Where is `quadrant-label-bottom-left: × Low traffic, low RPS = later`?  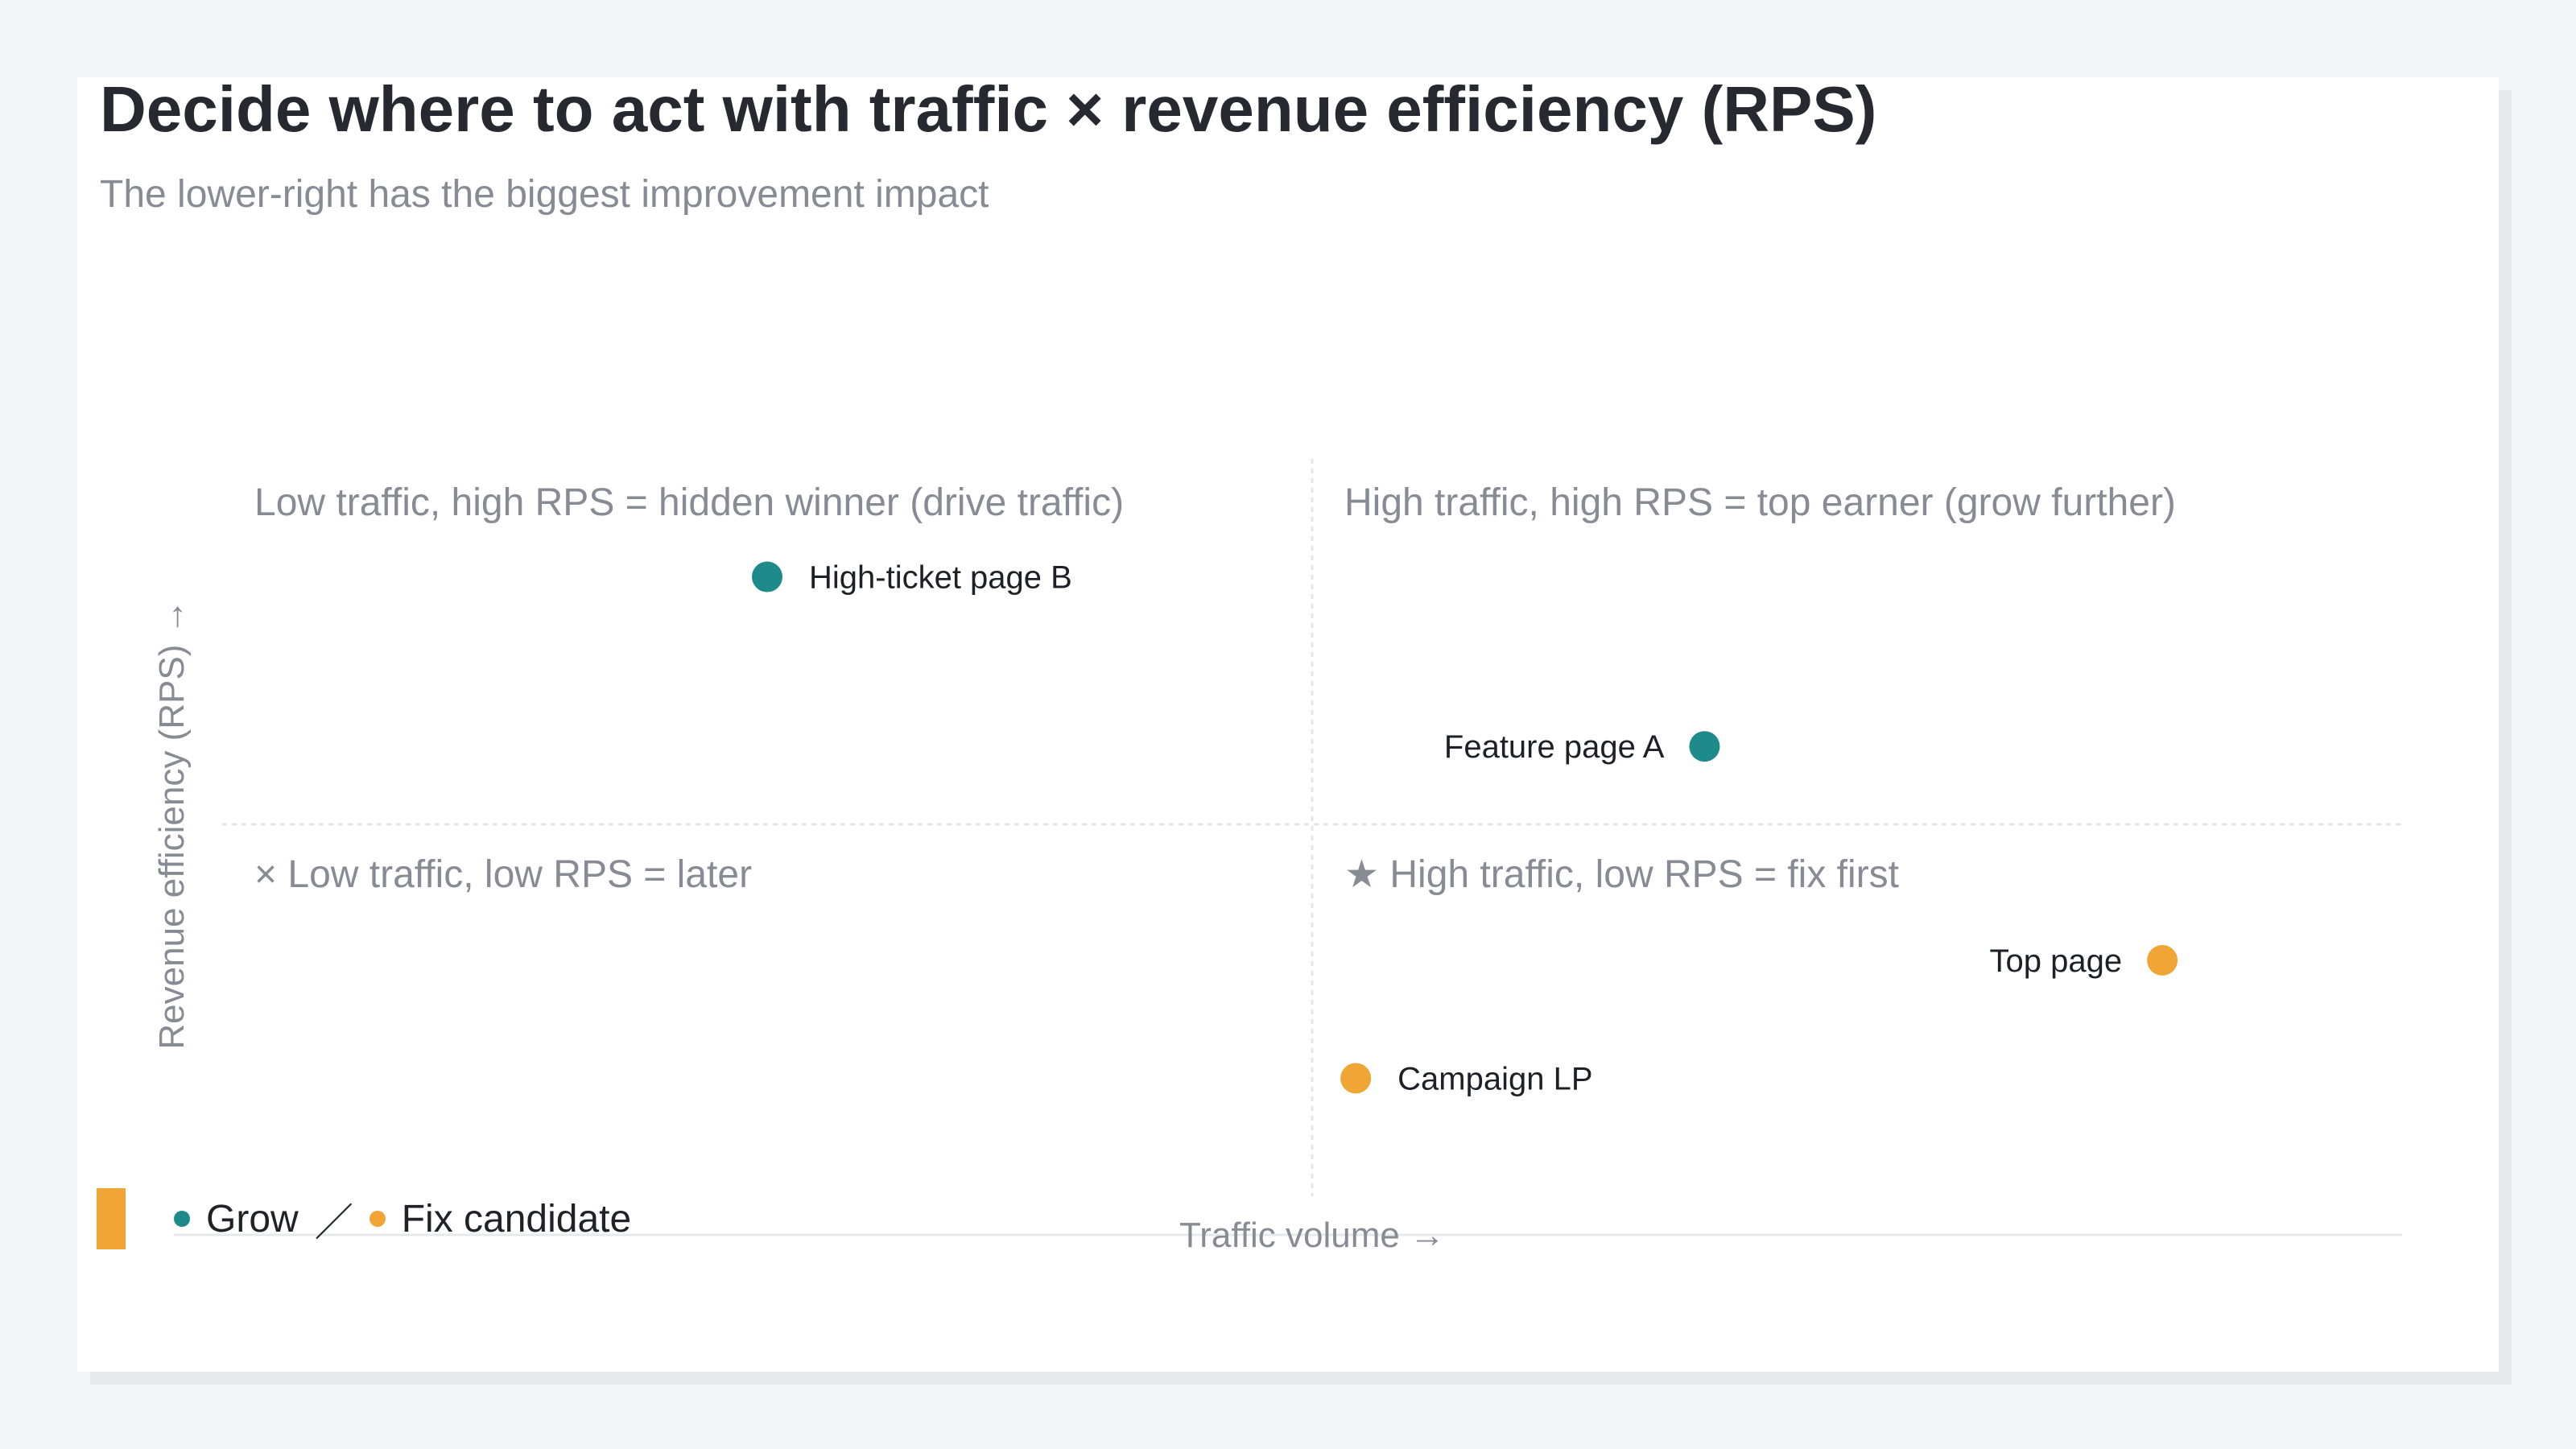
quadrant-label-bottom-left: × Low traffic, low RPS = later is located at coordinates (503, 874).